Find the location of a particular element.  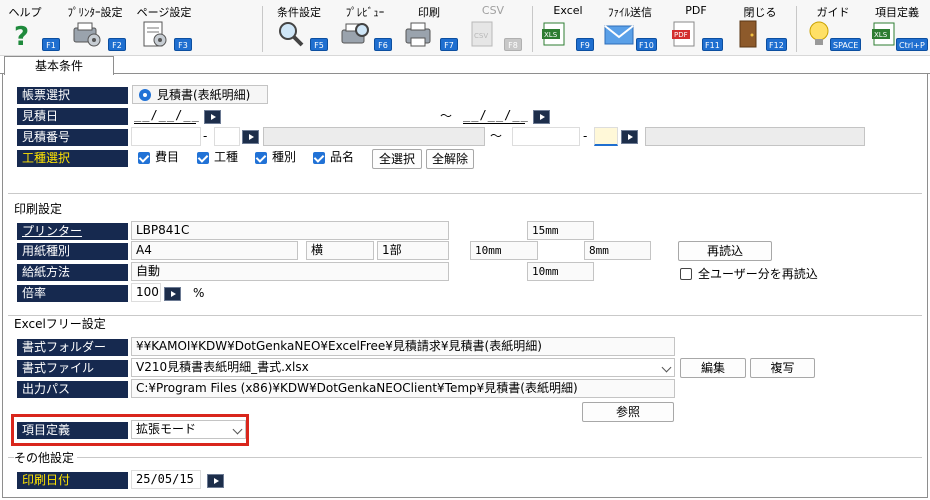

f3-key-badge: F3 is located at coordinates (183, 44).